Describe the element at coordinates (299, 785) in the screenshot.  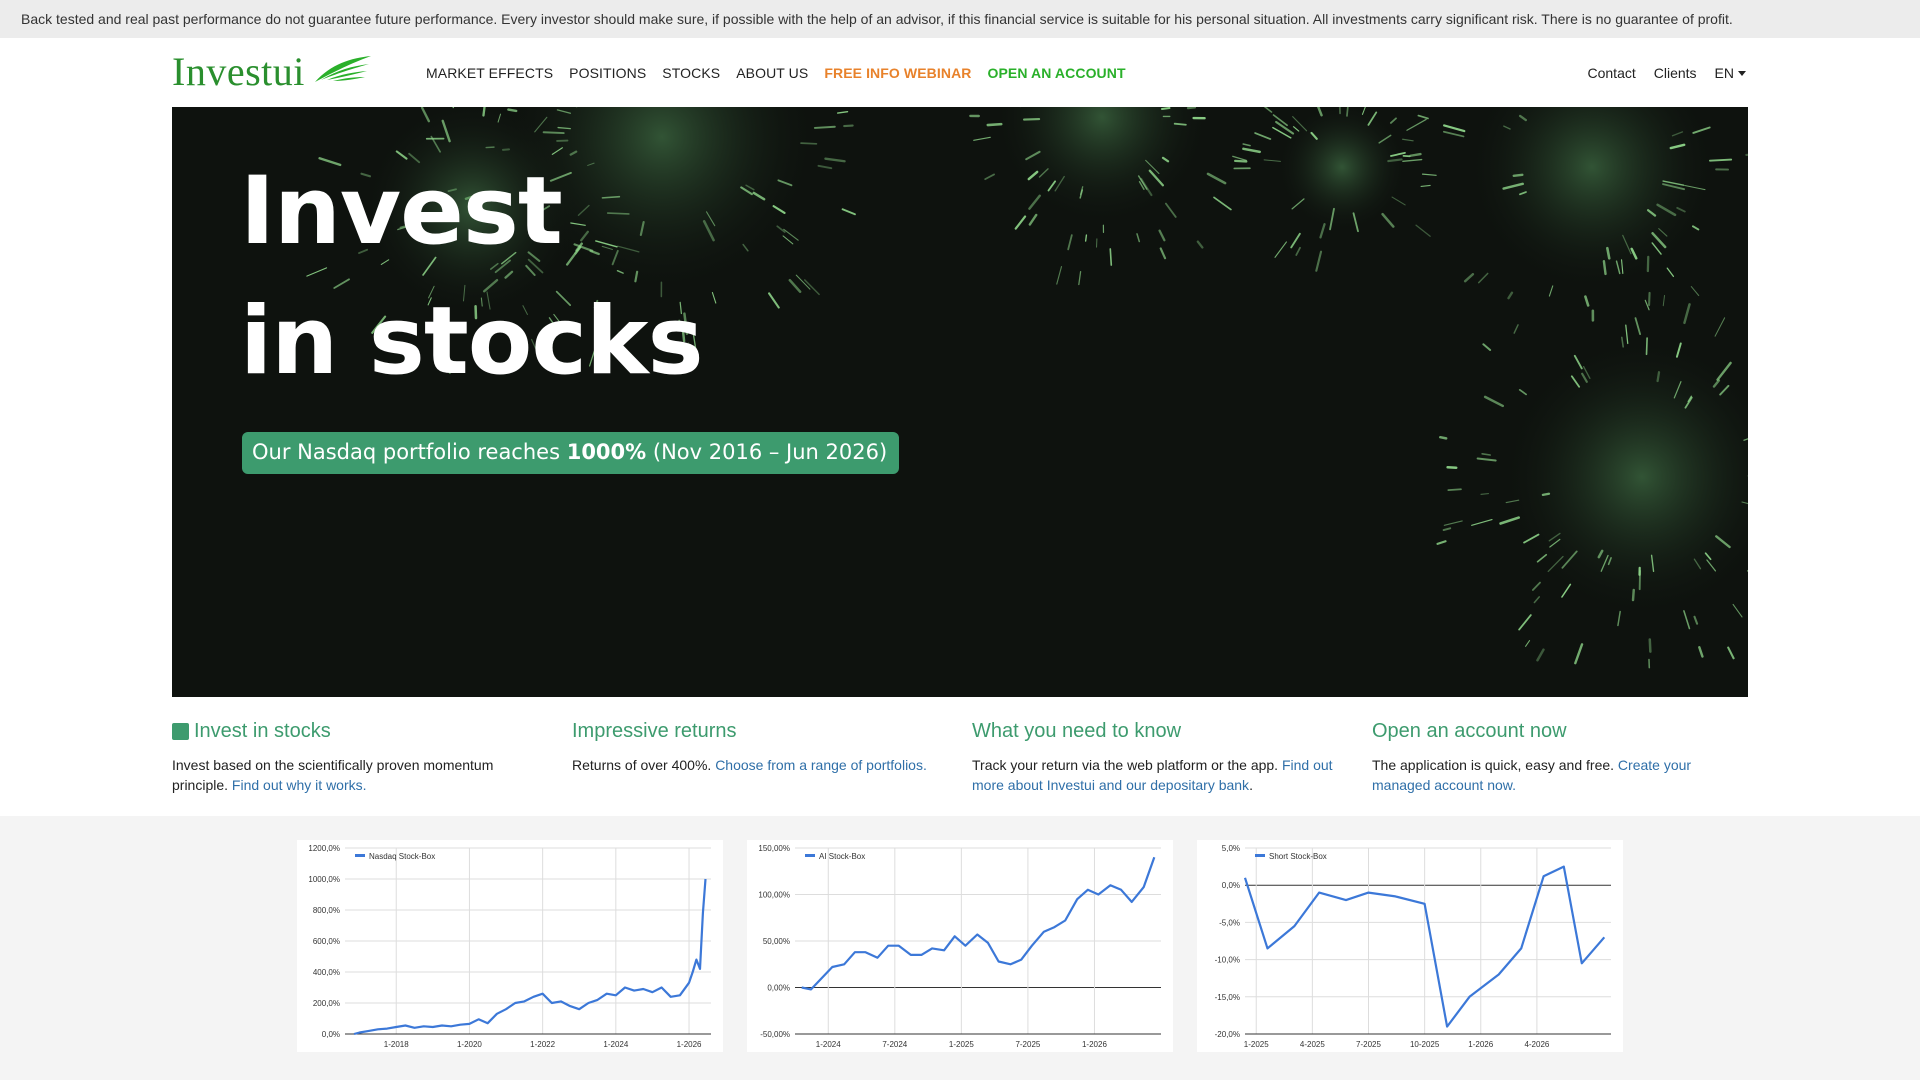
I see `feature-link: Find out why it works.` at that location.